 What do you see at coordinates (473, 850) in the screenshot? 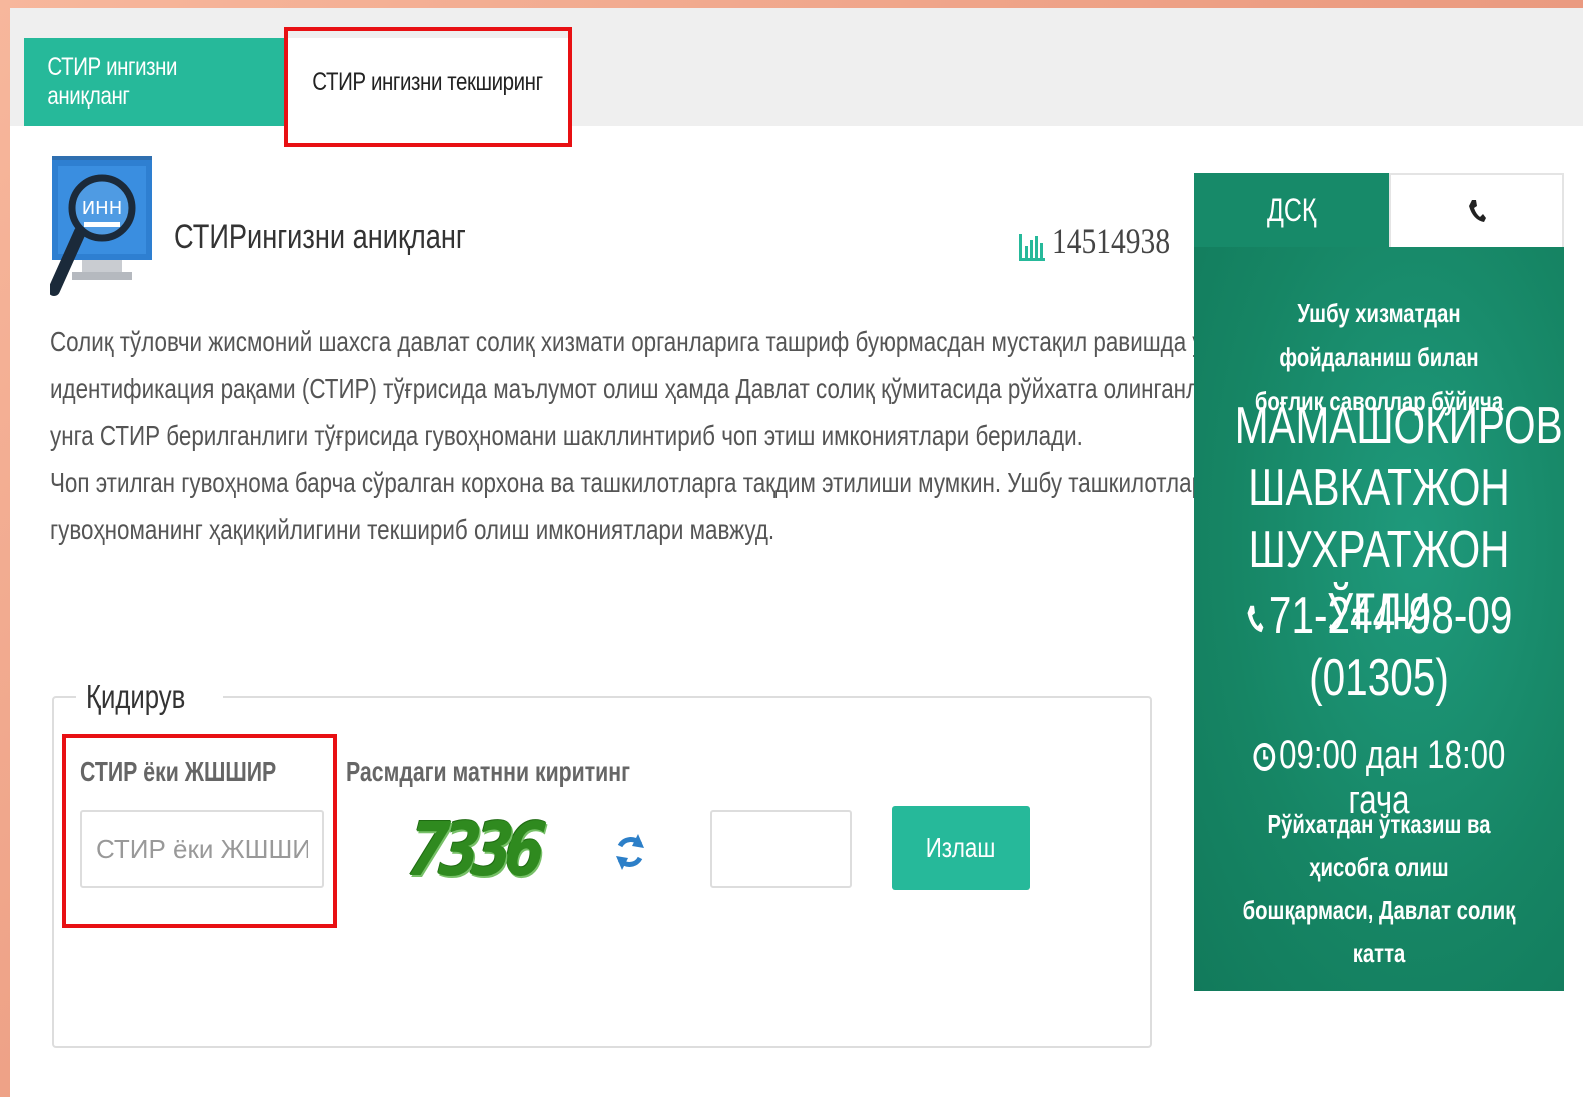
I see `captcha-text: 7336` at bounding box center [473, 850].